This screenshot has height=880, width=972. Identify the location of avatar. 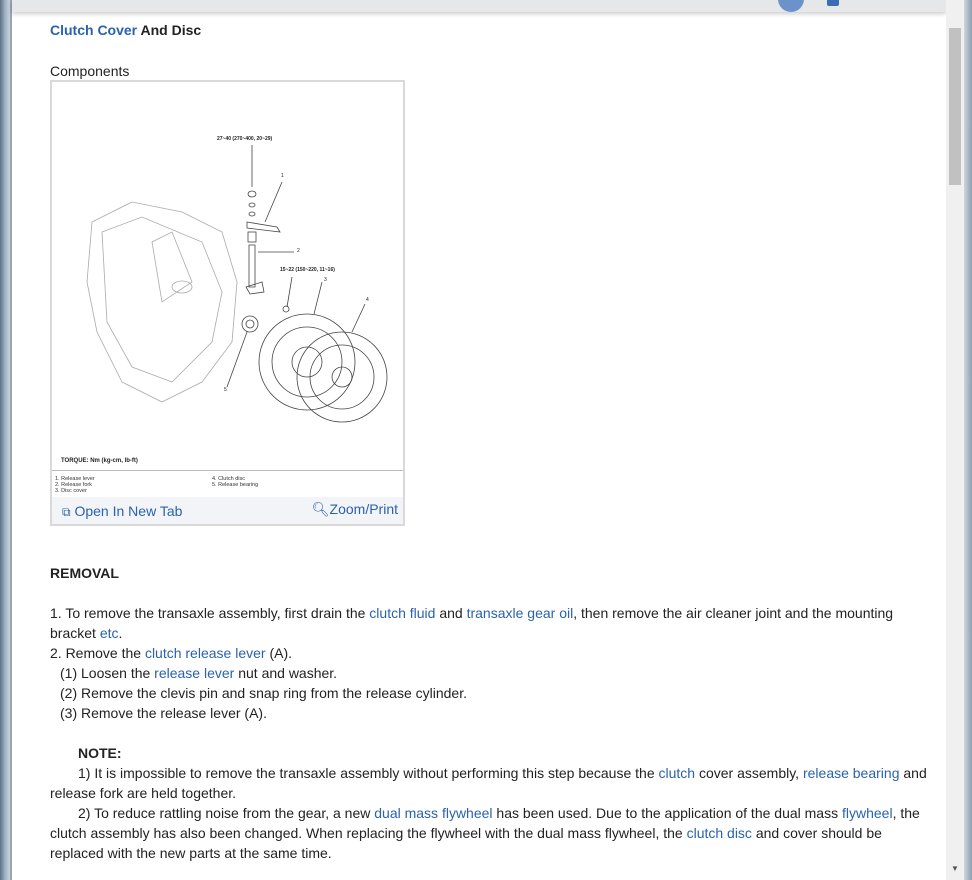
(791, 6).